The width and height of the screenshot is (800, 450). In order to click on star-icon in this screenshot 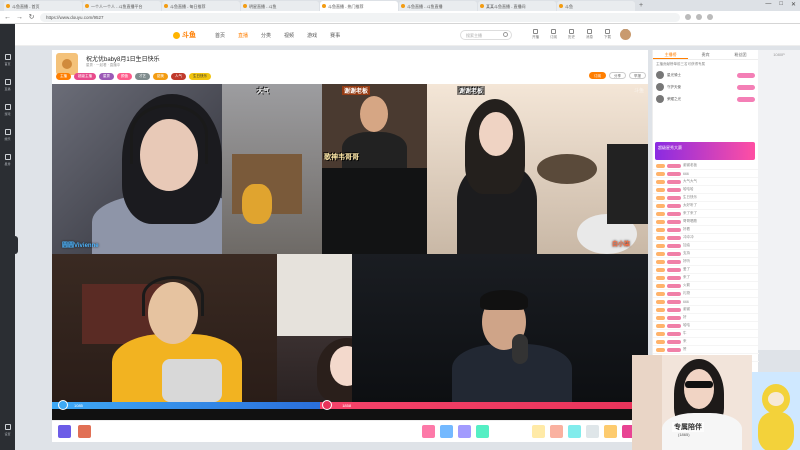, I will do `click(7, 157)`.